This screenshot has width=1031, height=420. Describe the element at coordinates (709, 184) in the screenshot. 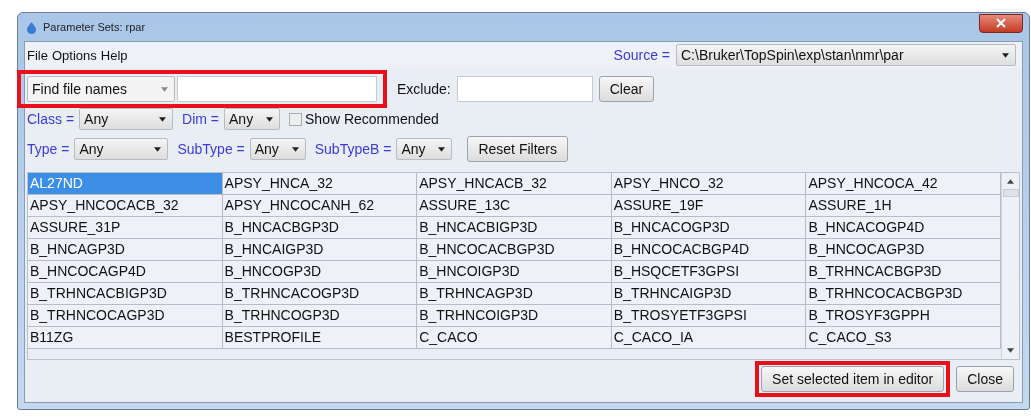

I see `parameter-set-item: APSY_HNCO_32` at that location.